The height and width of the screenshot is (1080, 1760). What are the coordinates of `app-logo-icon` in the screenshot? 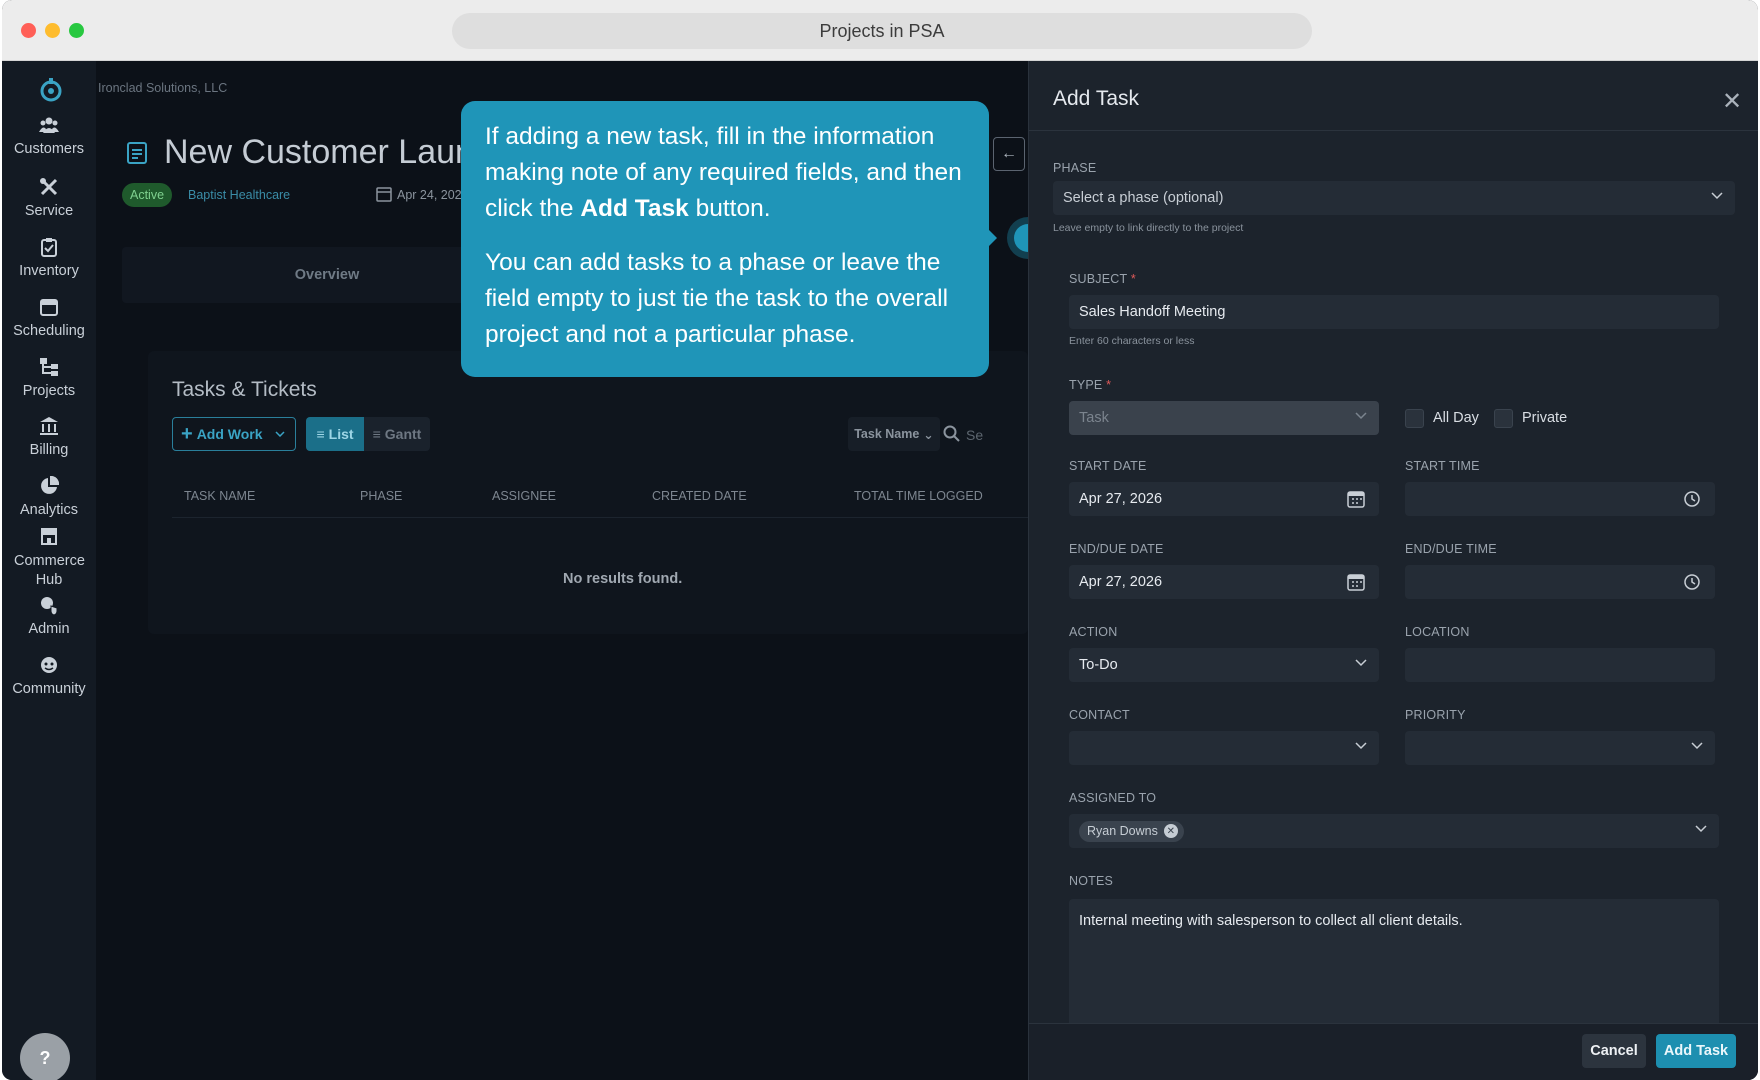 It's located at (51, 90).